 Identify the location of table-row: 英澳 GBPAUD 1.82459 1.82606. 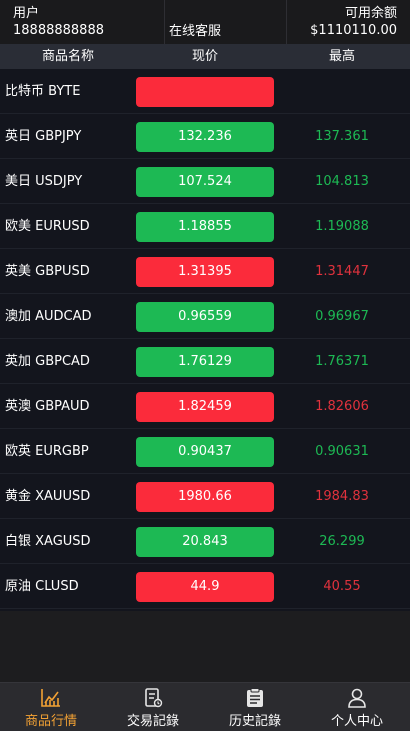
(205, 406).